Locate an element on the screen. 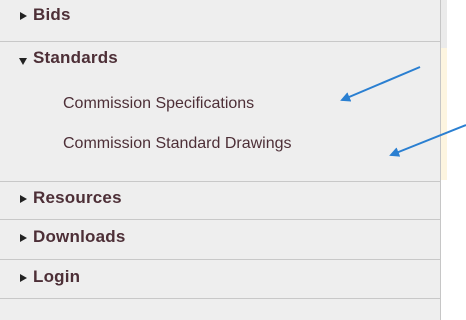 The image size is (466, 320). menu-item-row: Downloads is located at coordinates (220, 239).